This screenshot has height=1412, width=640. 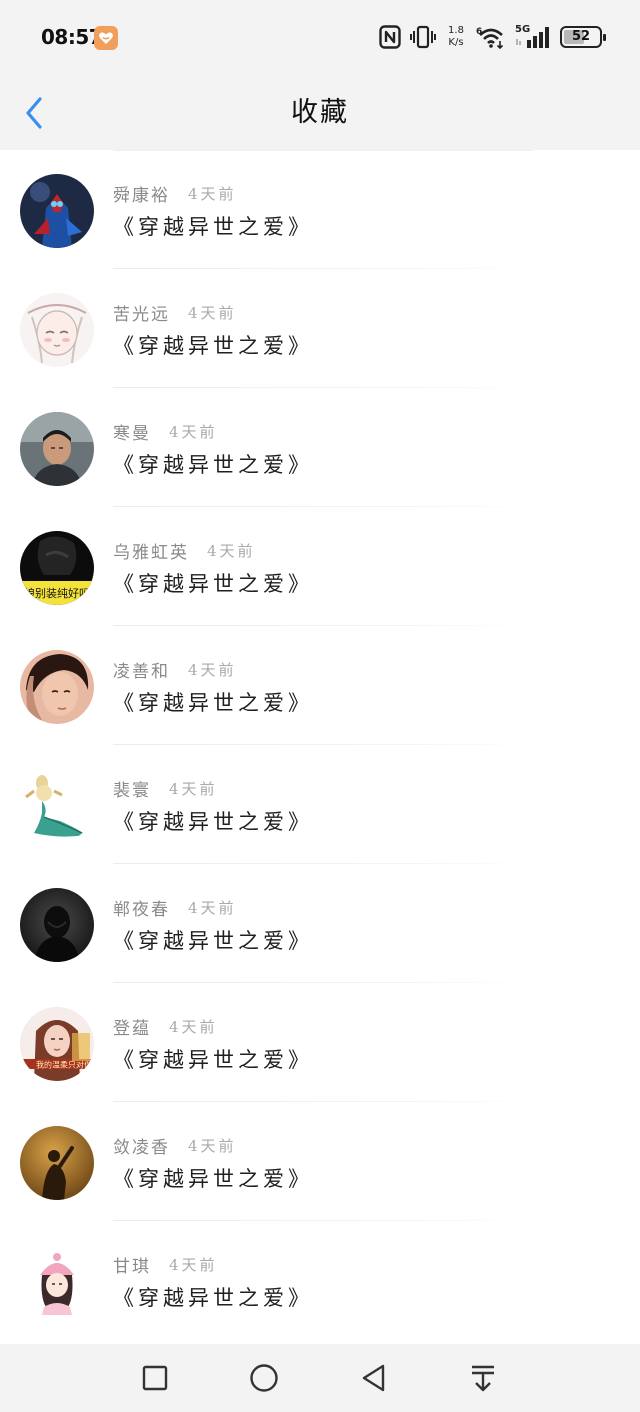 What do you see at coordinates (320, 328) in the screenshot?
I see `list-item: 苦光远 4天前 《穿越异世之爱》` at bounding box center [320, 328].